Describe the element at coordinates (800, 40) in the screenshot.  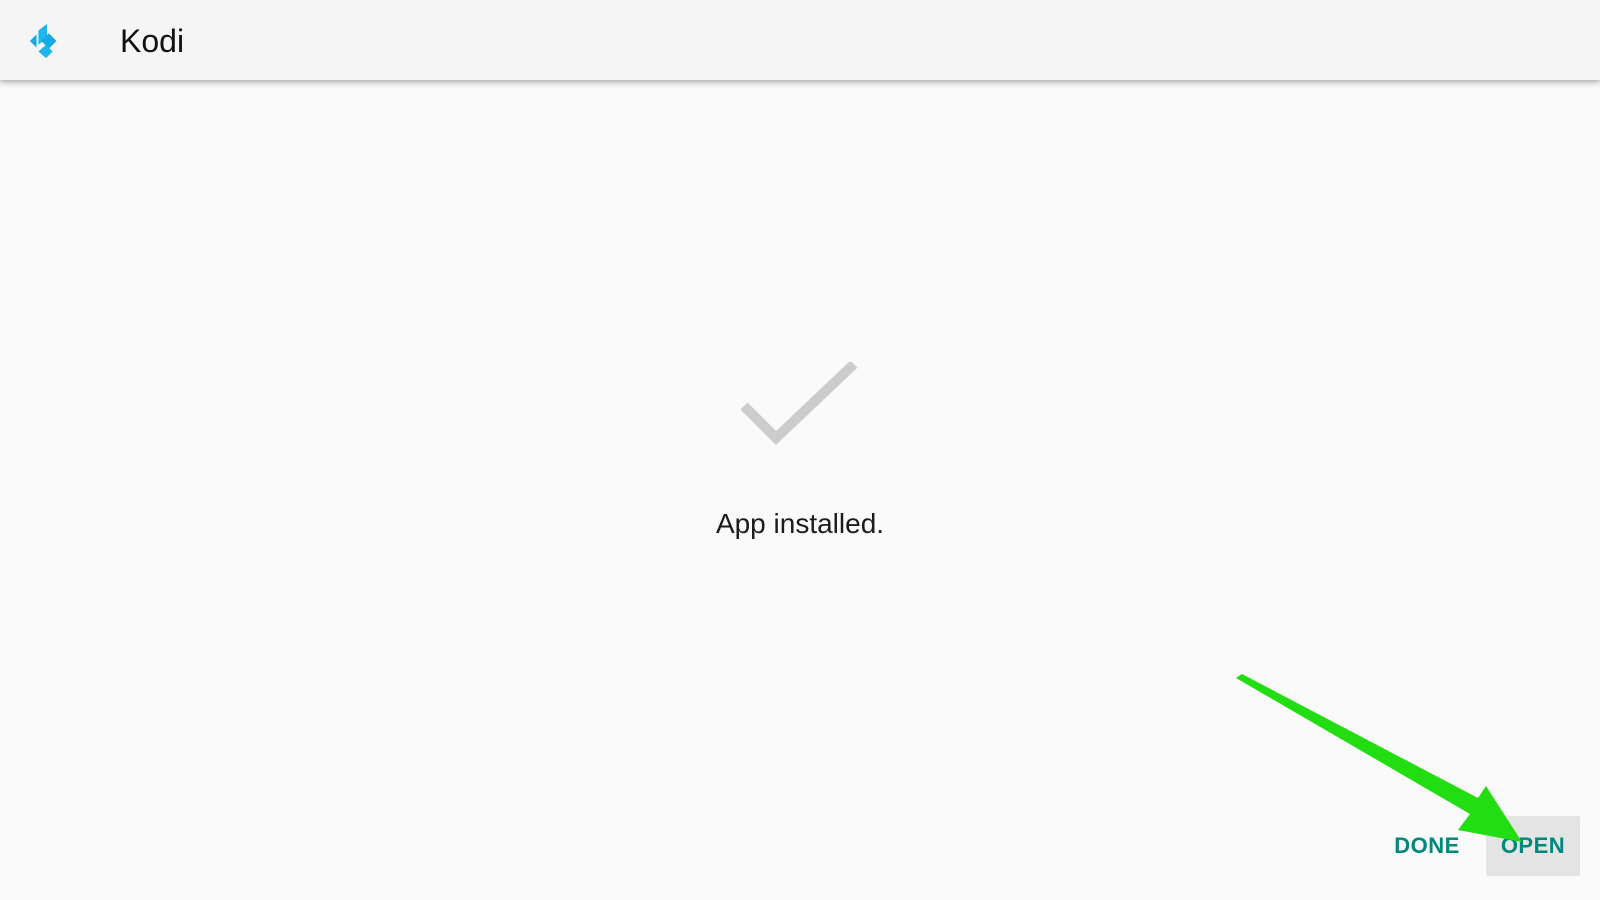
I see `app-bar: Kodi` at that location.